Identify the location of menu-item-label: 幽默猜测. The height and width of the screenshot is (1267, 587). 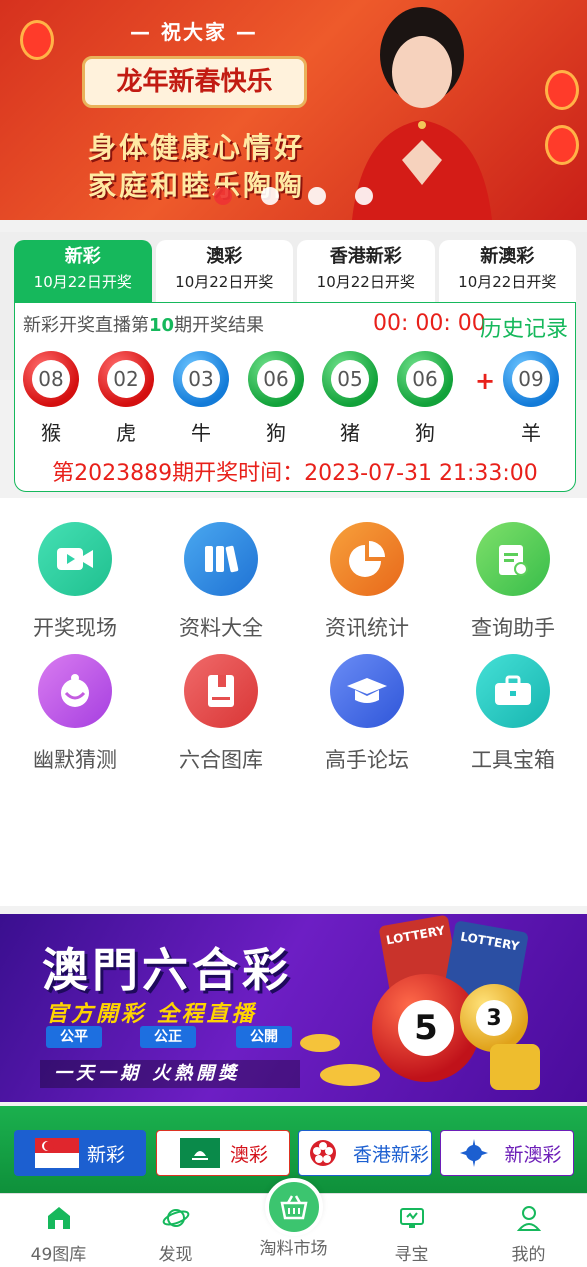
(75, 760).